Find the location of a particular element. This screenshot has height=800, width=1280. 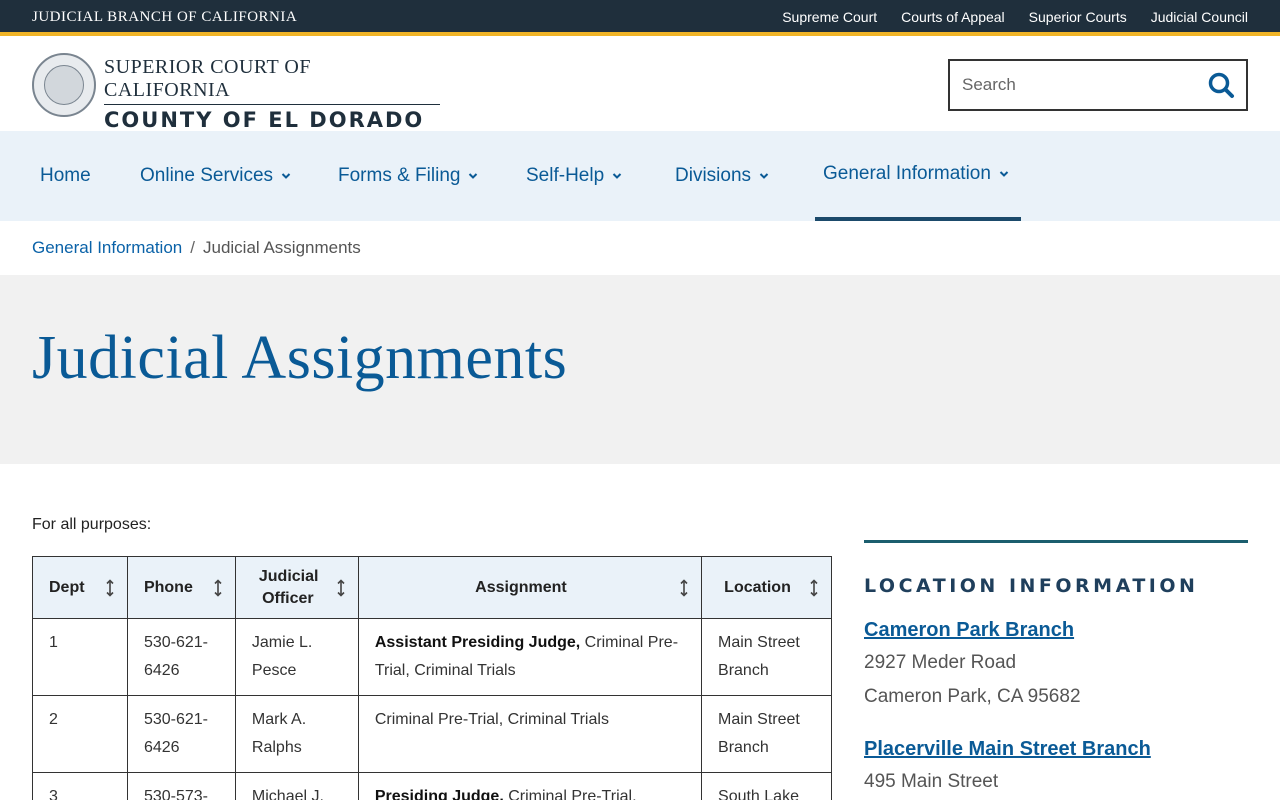

nav-item-general-information: General Information is located at coordinates (918, 176).